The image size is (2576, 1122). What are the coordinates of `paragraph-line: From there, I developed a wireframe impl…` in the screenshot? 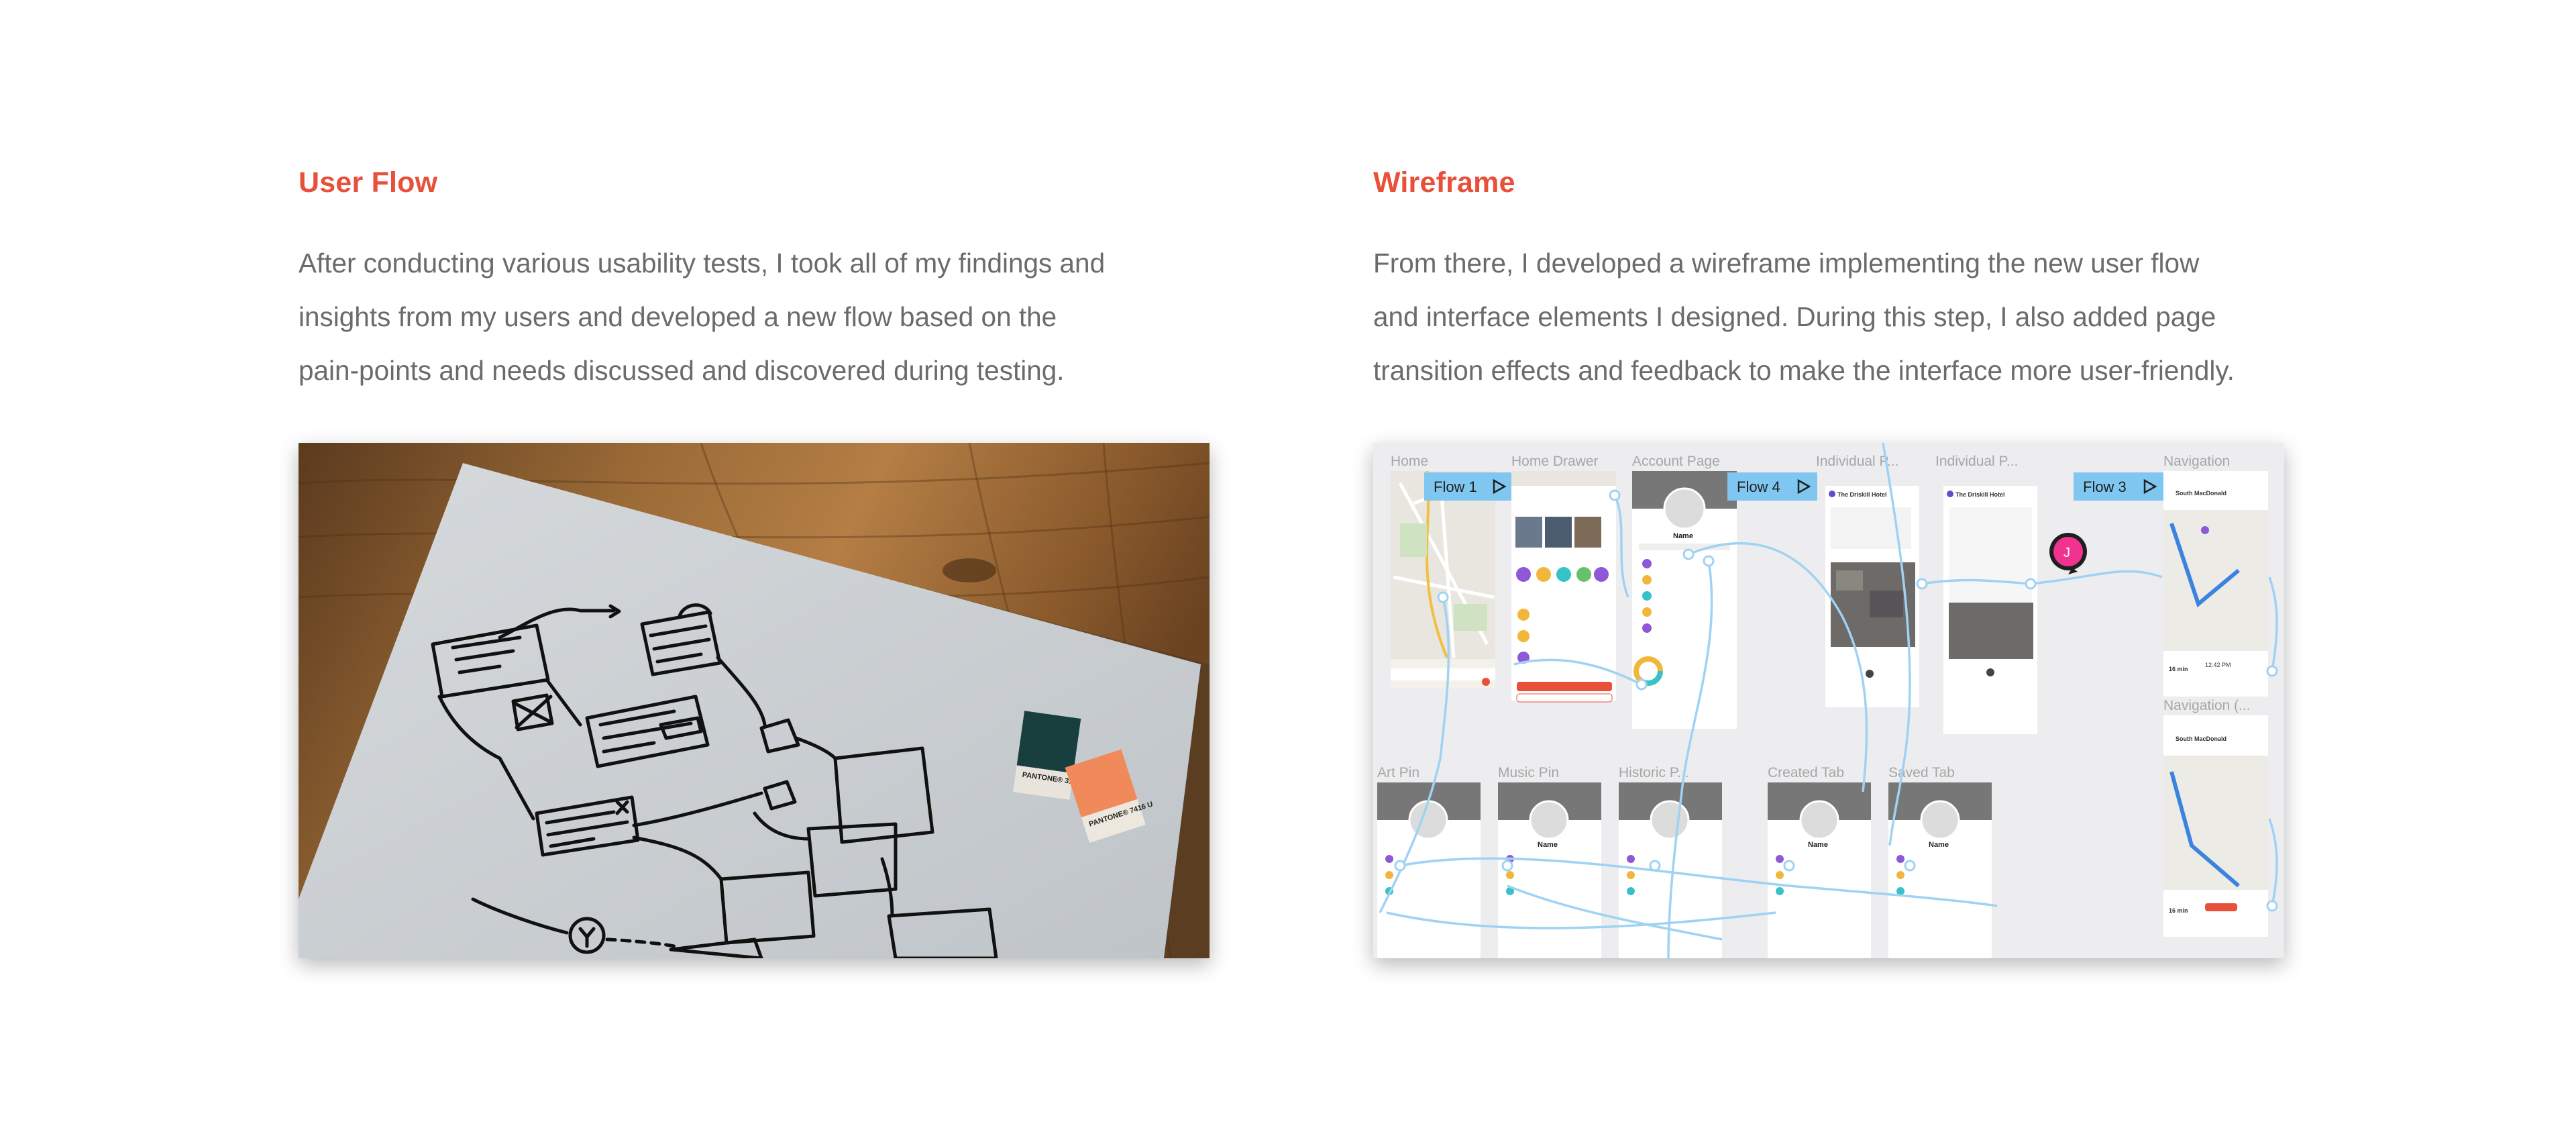 It's located at (1786, 263).